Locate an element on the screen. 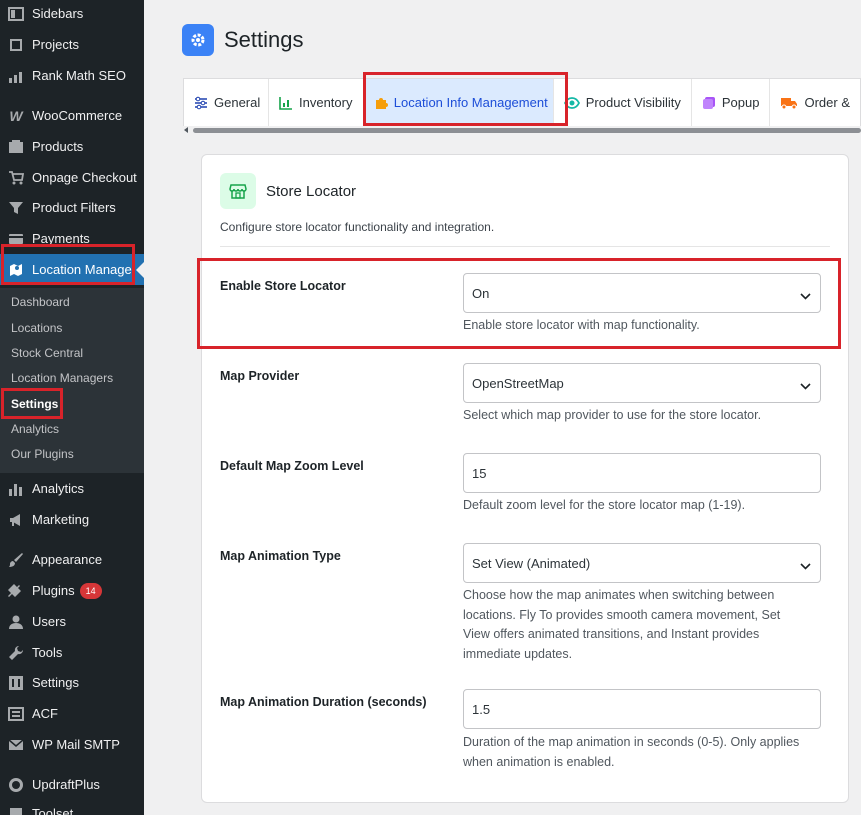  menu-onpage-checkout: Onpage Checkout is located at coordinates (72, 177).